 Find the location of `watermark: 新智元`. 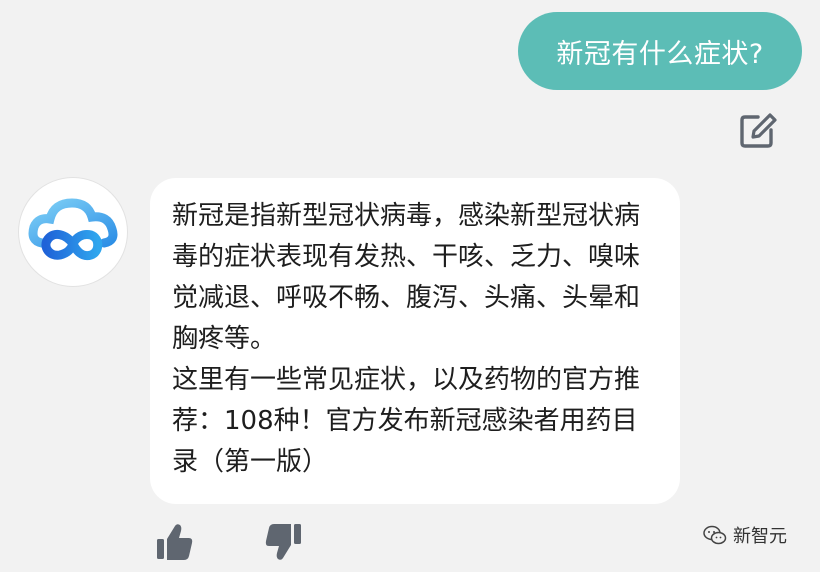

watermark: 新智元 is located at coordinates (745, 535).